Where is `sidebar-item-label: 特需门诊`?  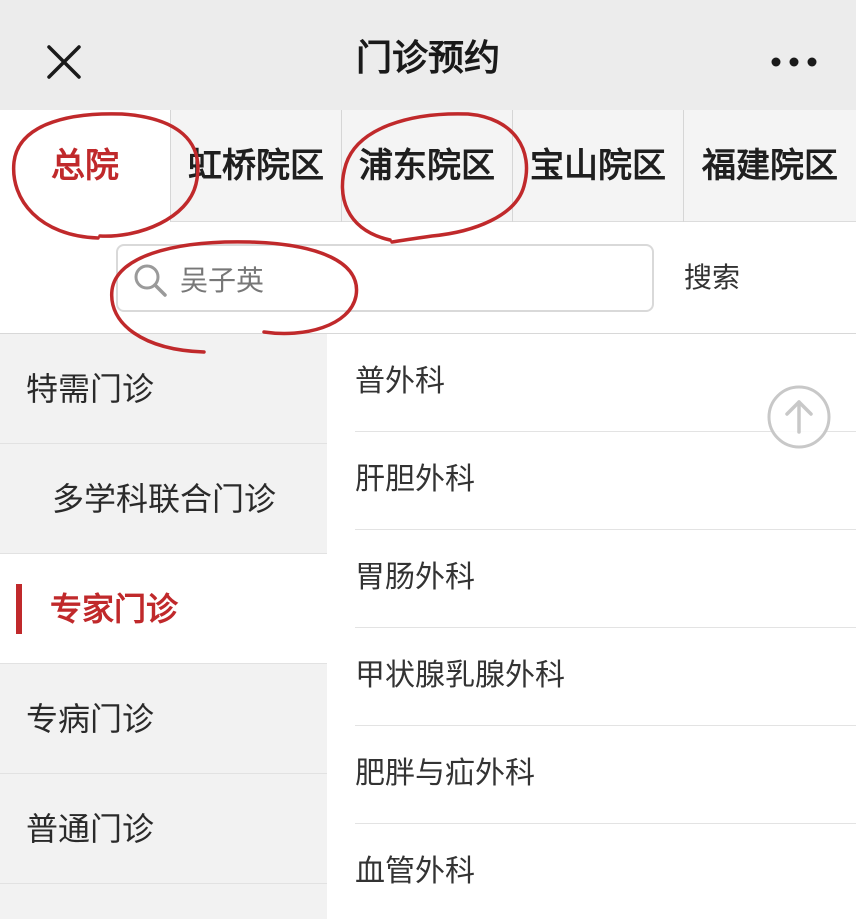 sidebar-item-label: 特需门诊 is located at coordinates (90, 389).